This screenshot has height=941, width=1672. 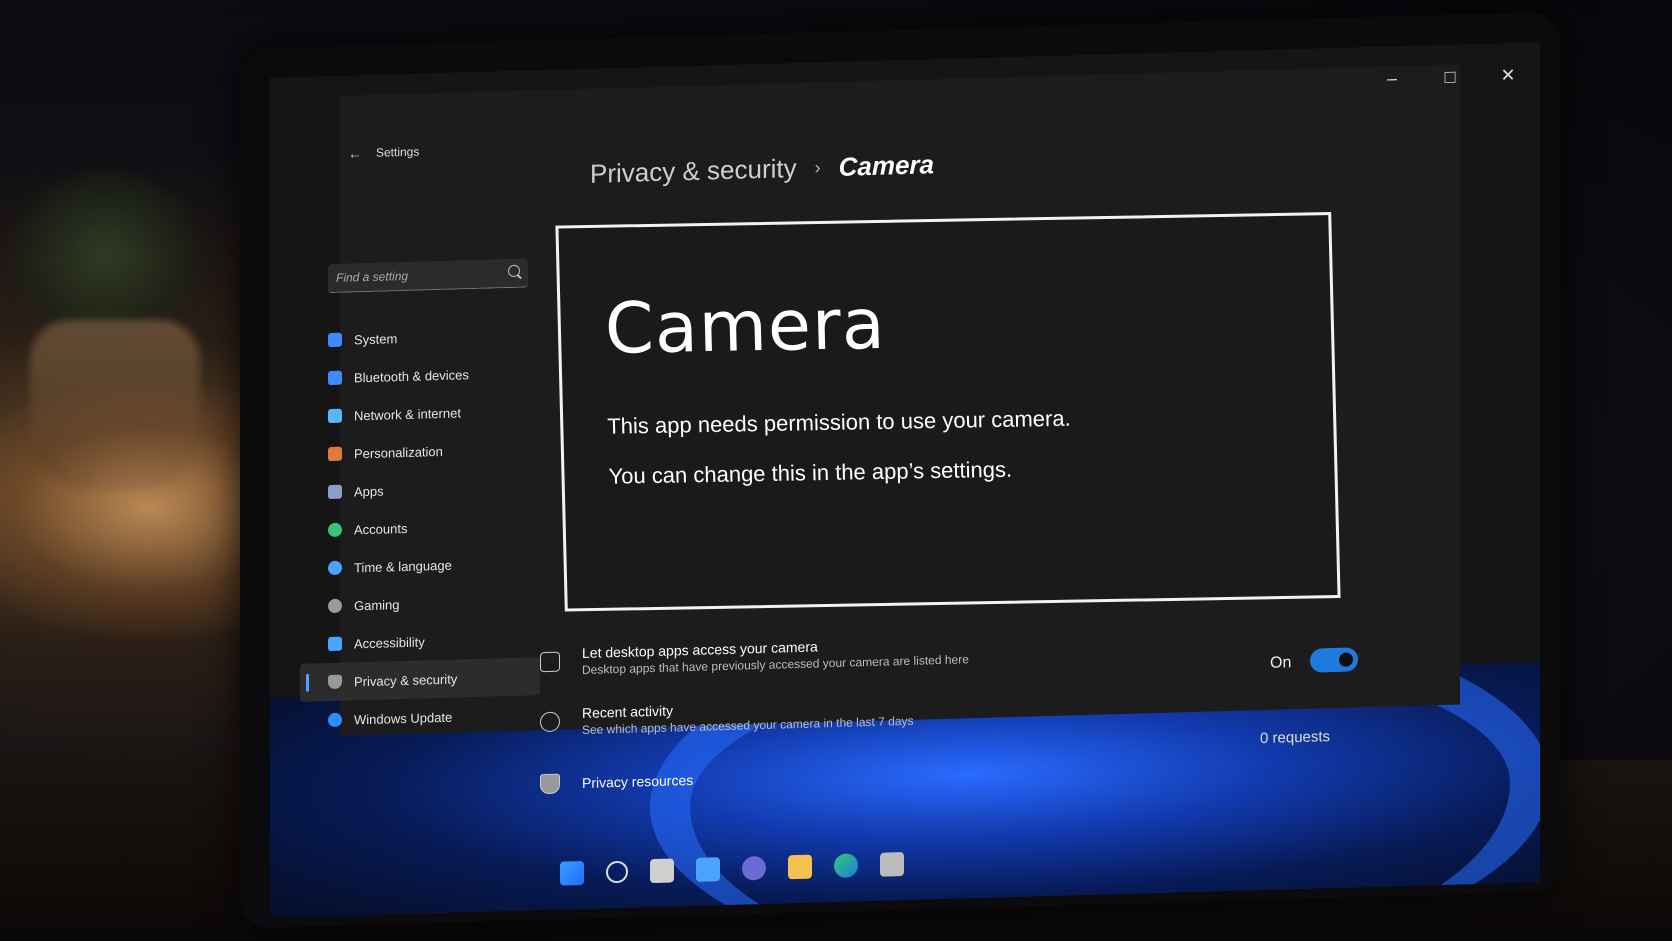 What do you see at coordinates (376, 338) in the screenshot?
I see `sidebar-item-label: System` at bounding box center [376, 338].